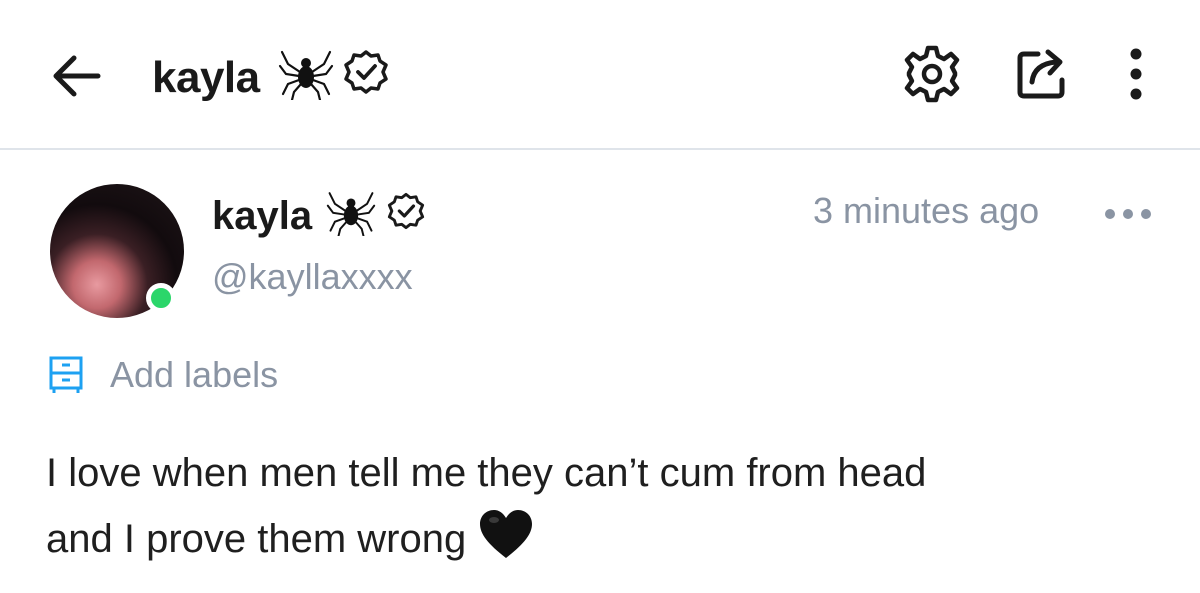  I want to click on share-button, so click(1042, 74).